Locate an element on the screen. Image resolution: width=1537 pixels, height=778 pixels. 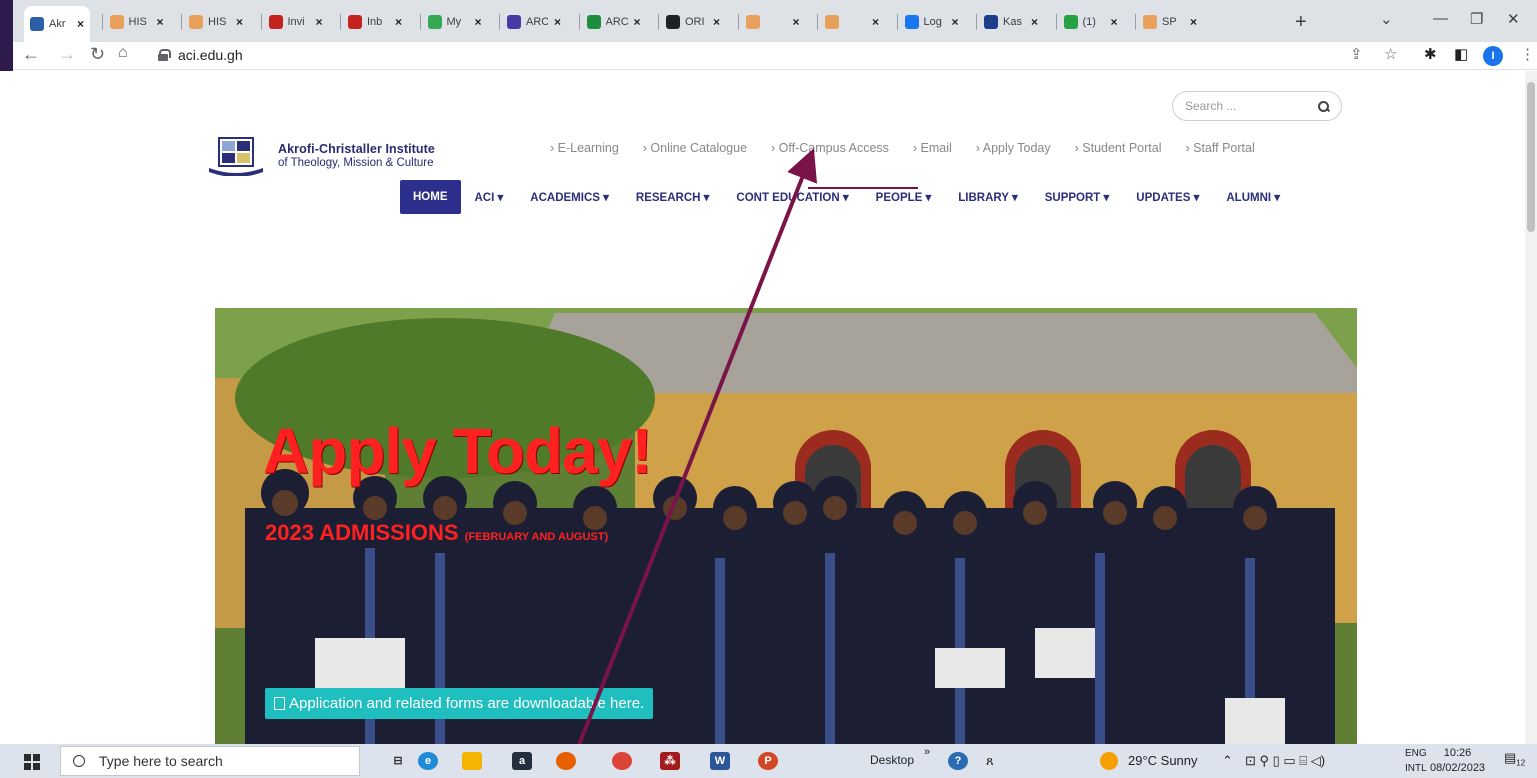
input-language: ENG INTL is located at coordinates (1416, 761).